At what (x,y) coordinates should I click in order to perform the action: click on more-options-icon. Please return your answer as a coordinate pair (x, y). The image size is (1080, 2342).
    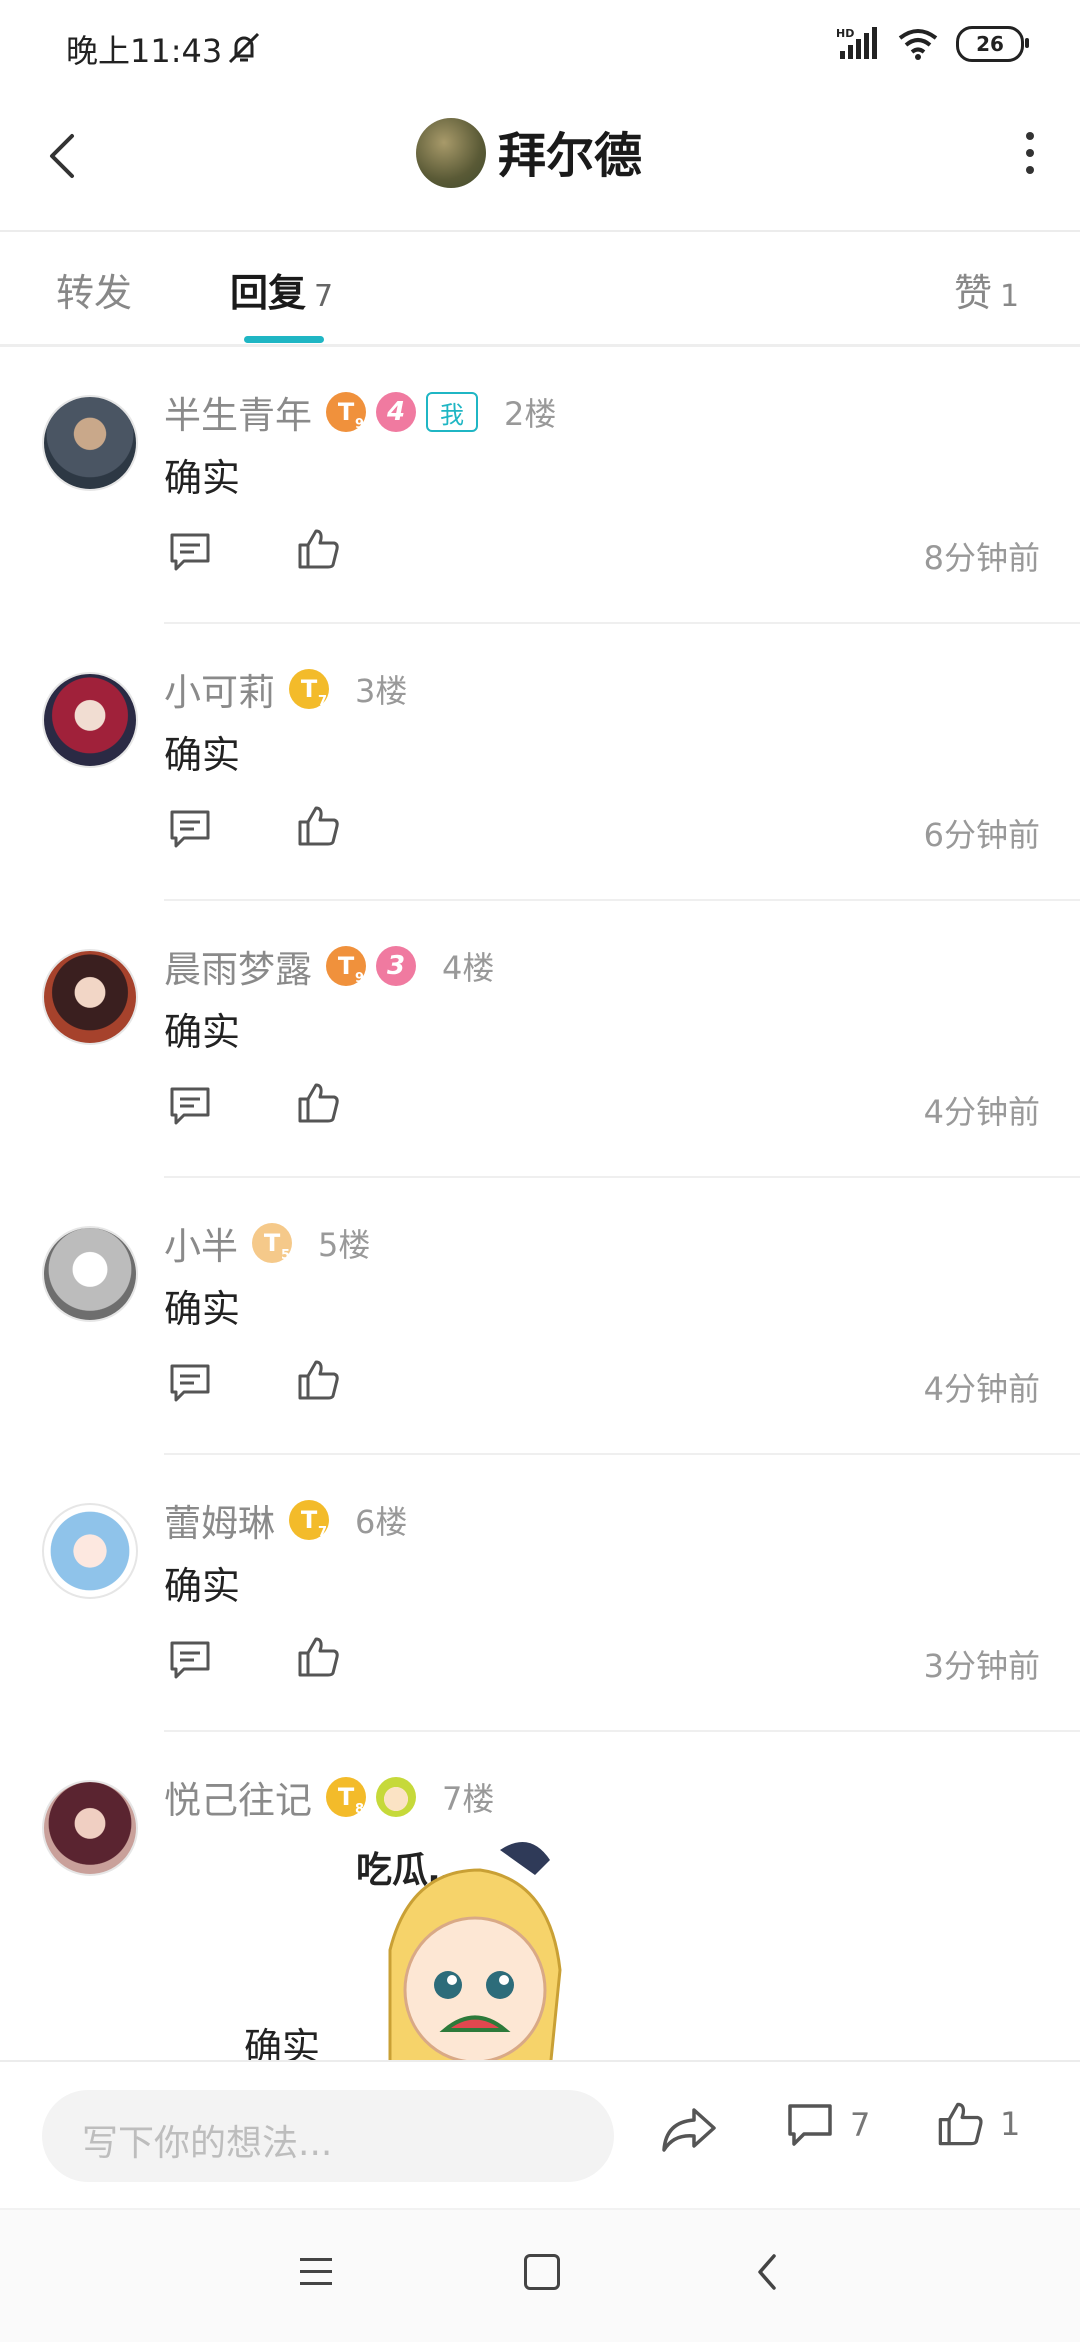
    Looking at the image, I should click on (1030, 157).